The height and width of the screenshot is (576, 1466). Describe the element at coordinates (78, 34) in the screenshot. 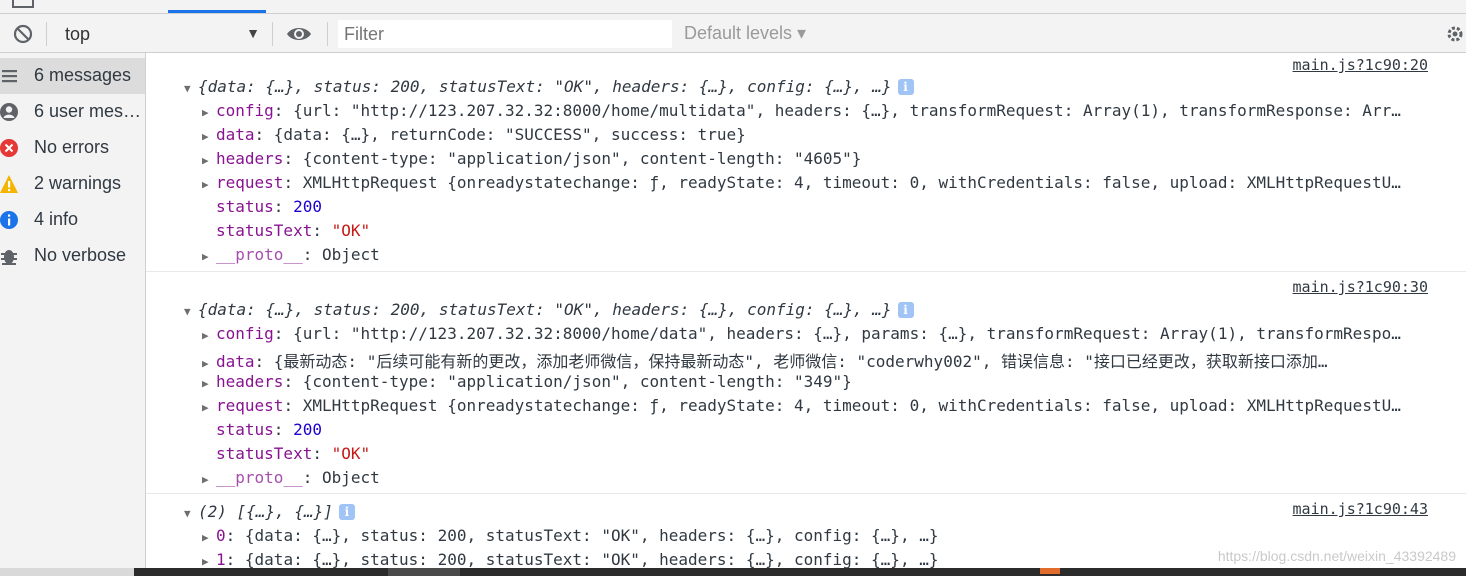

I see `context-value: top` at that location.